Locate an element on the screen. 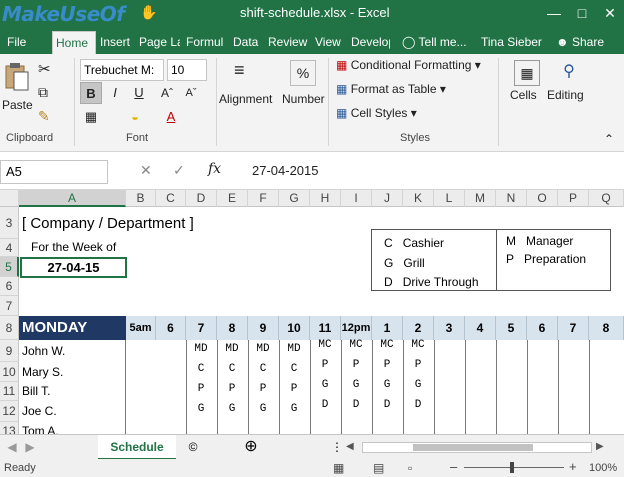  percent-icon: % is located at coordinates (303, 73).